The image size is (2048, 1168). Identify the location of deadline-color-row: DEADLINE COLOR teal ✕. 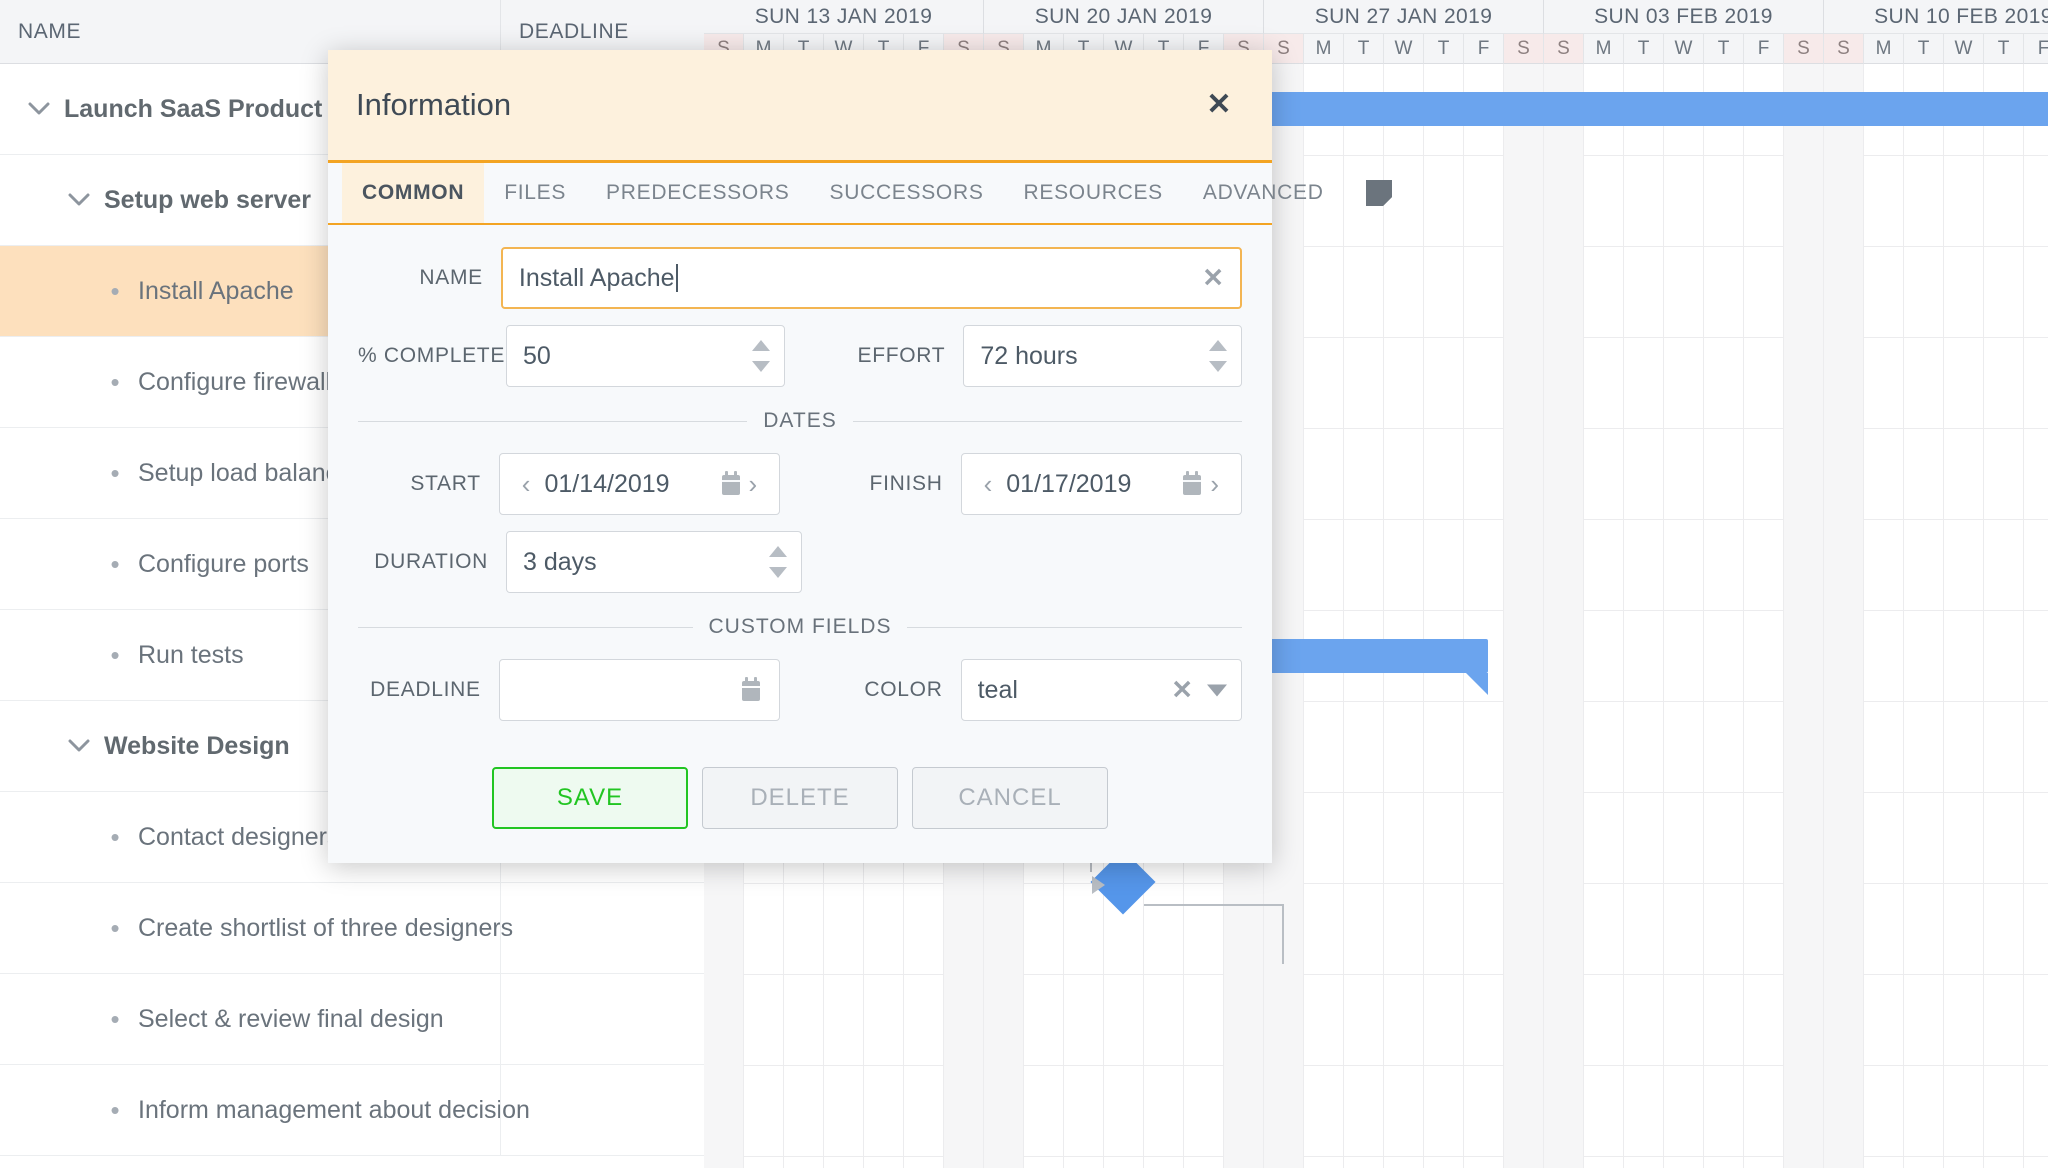
(800, 690).